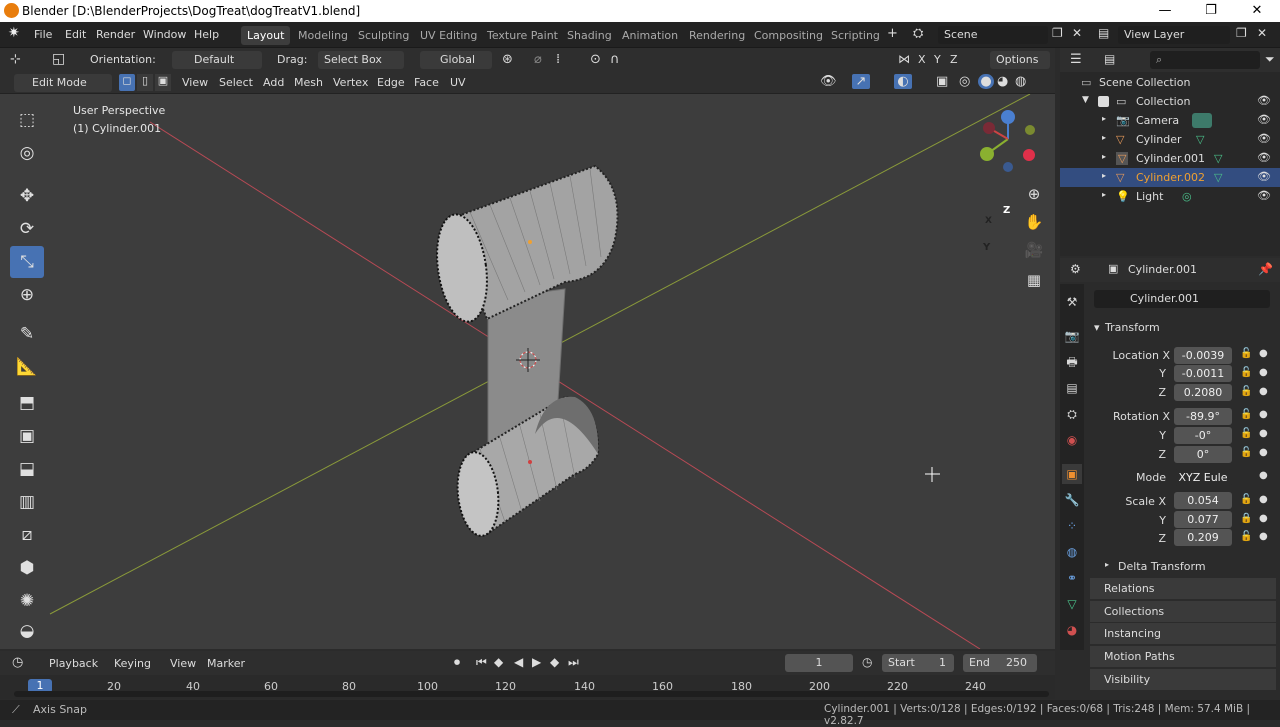  Describe the element at coordinates (1262, 33) in the screenshot. I see `remove-view-layer-icon: ✕` at that location.